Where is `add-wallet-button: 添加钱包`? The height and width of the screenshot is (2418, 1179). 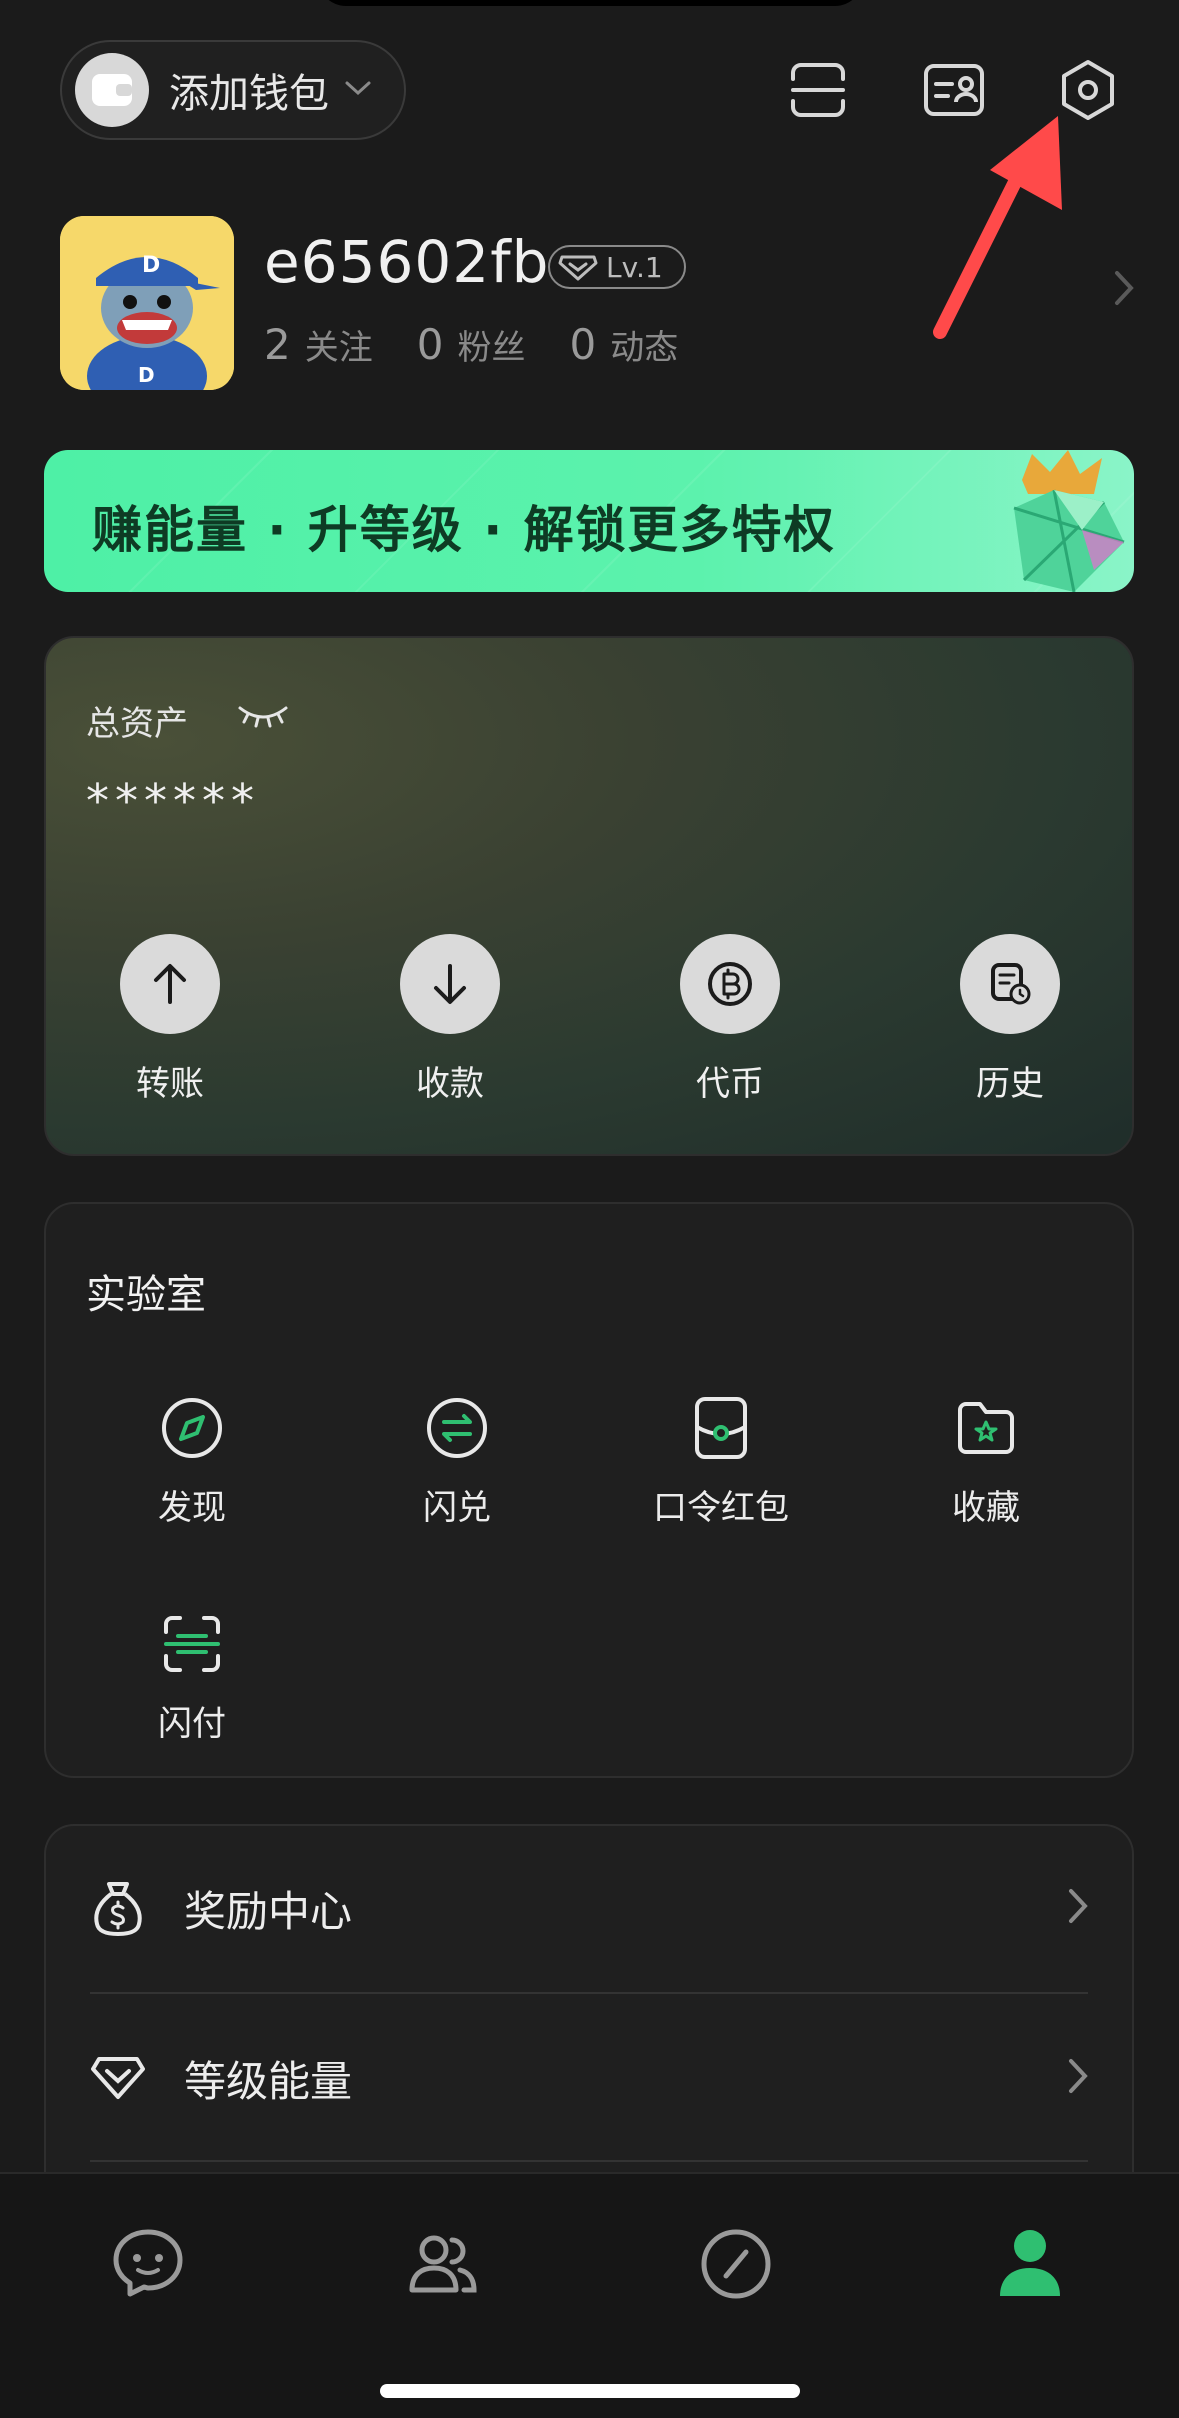 add-wallet-button: 添加钱包 is located at coordinates (233, 90).